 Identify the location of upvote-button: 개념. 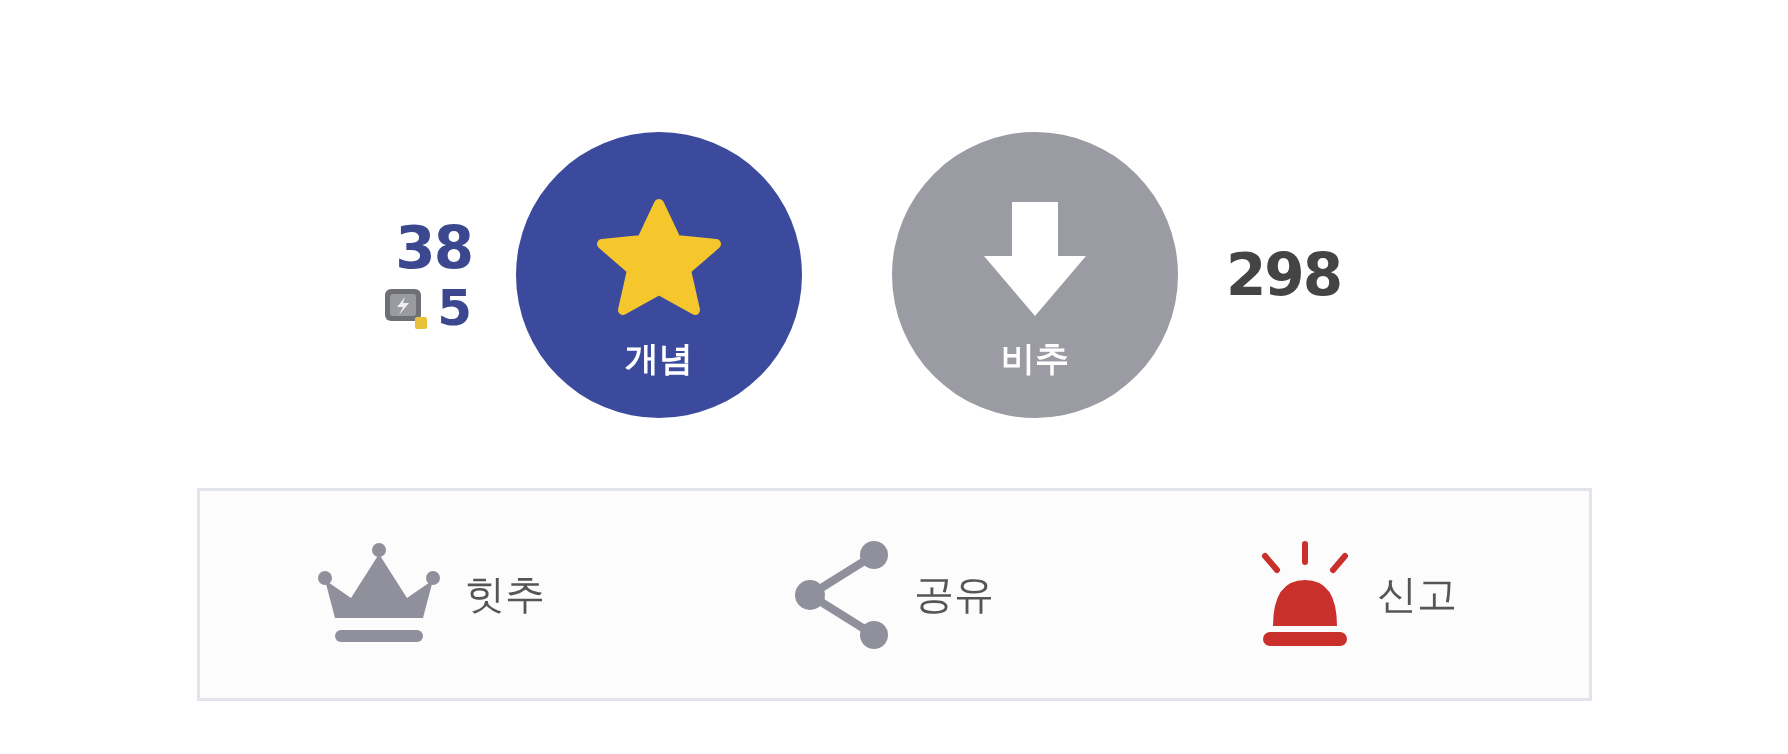
(659, 275).